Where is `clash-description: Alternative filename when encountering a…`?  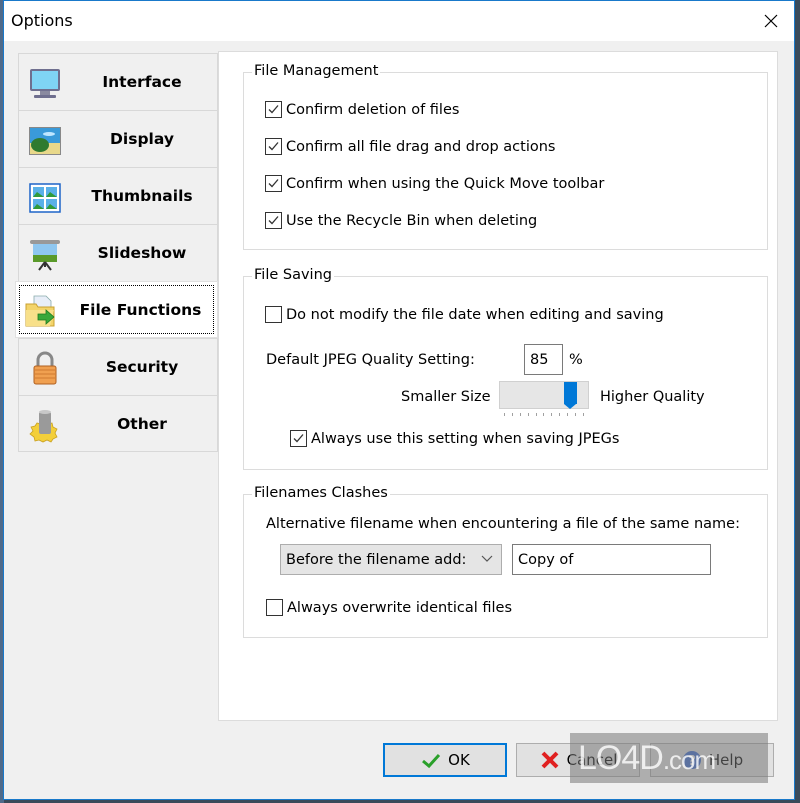
clash-description: Alternative filename when encountering a… is located at coordinates (503, 524).